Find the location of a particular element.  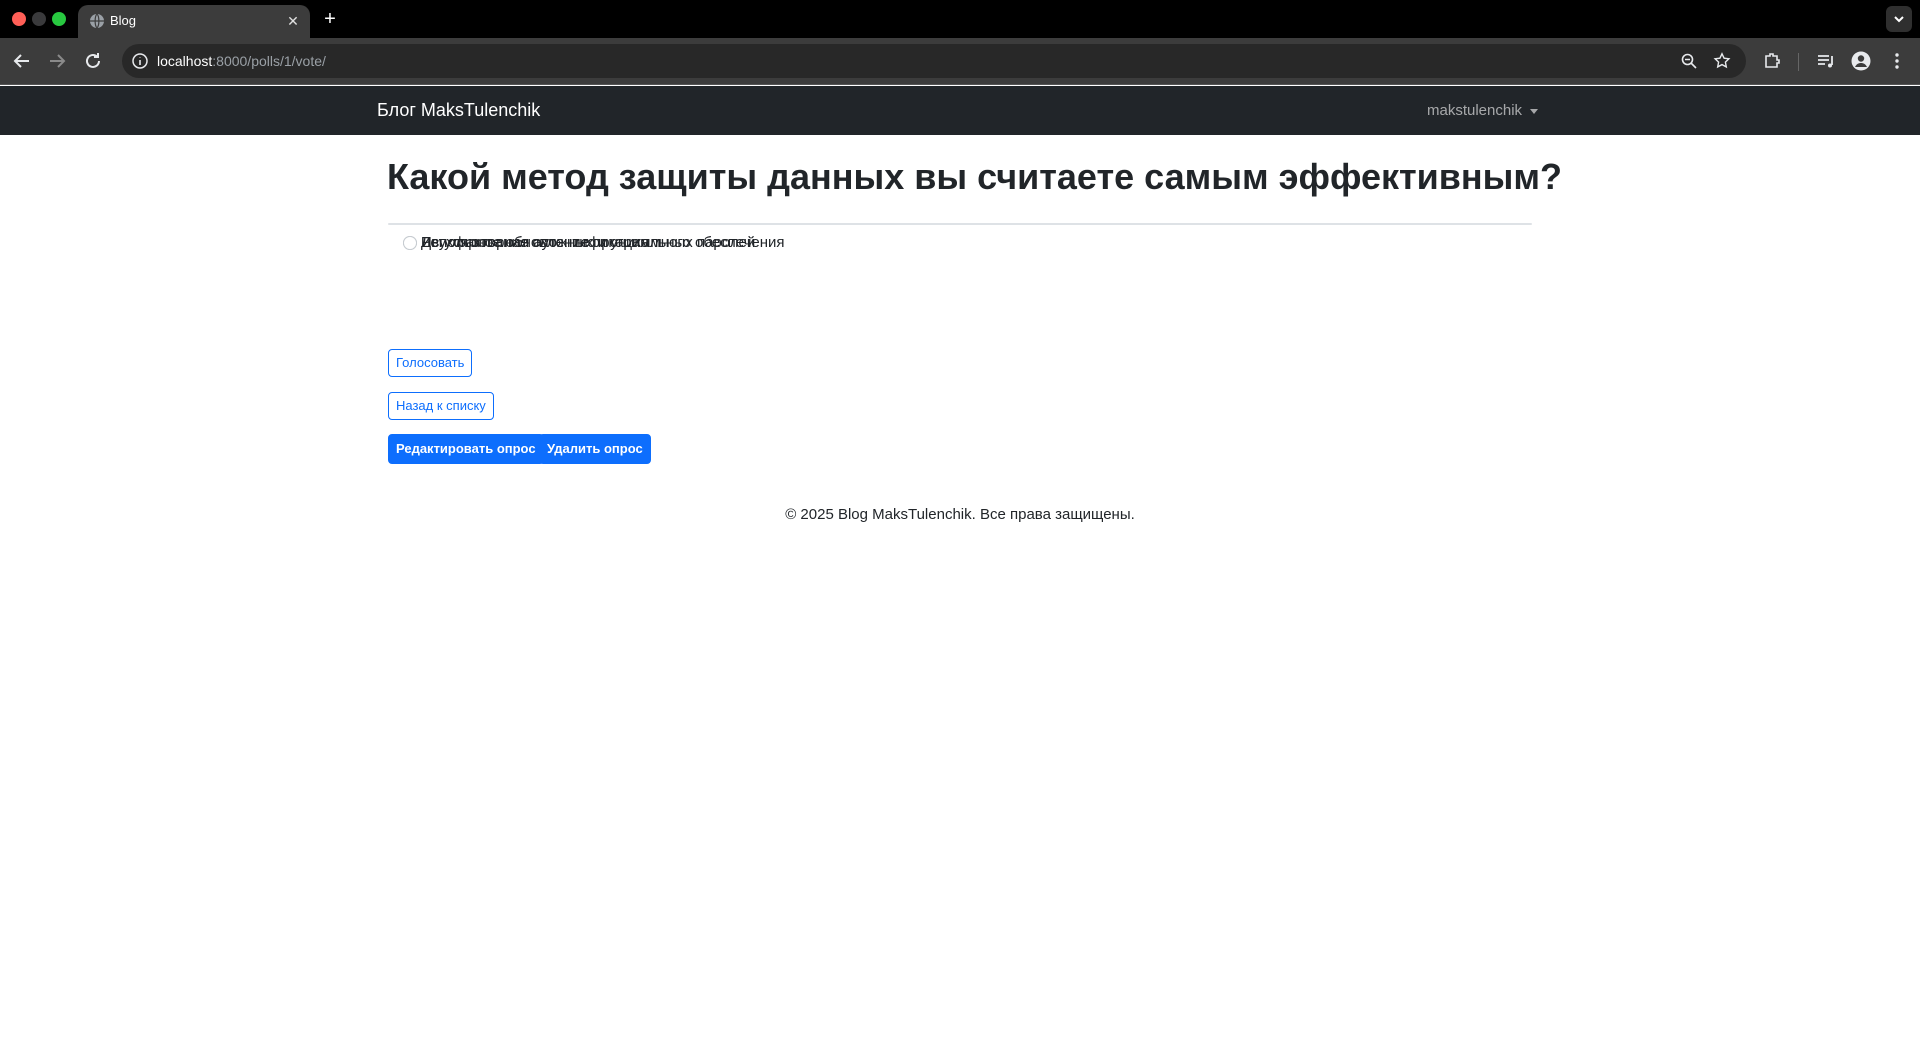

extensions-icon is located at coordinates (1772, 61).